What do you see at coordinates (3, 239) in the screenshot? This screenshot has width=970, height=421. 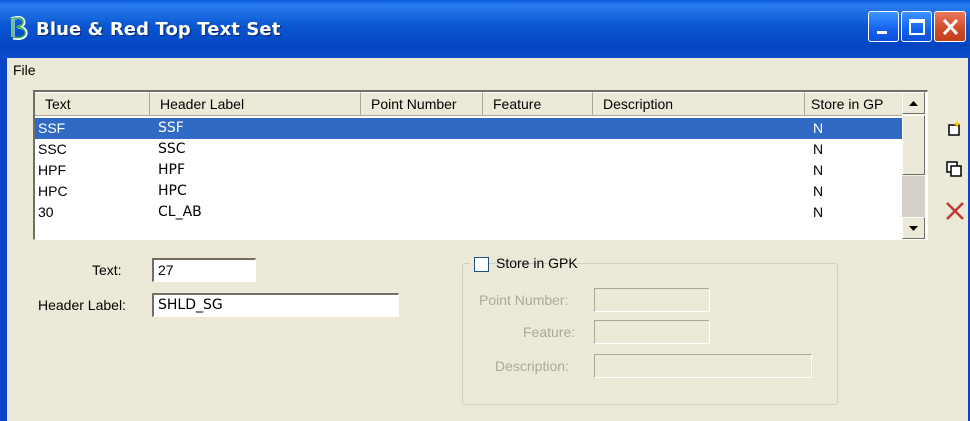 I see `window-left-border` at bounding box center [3, 239].